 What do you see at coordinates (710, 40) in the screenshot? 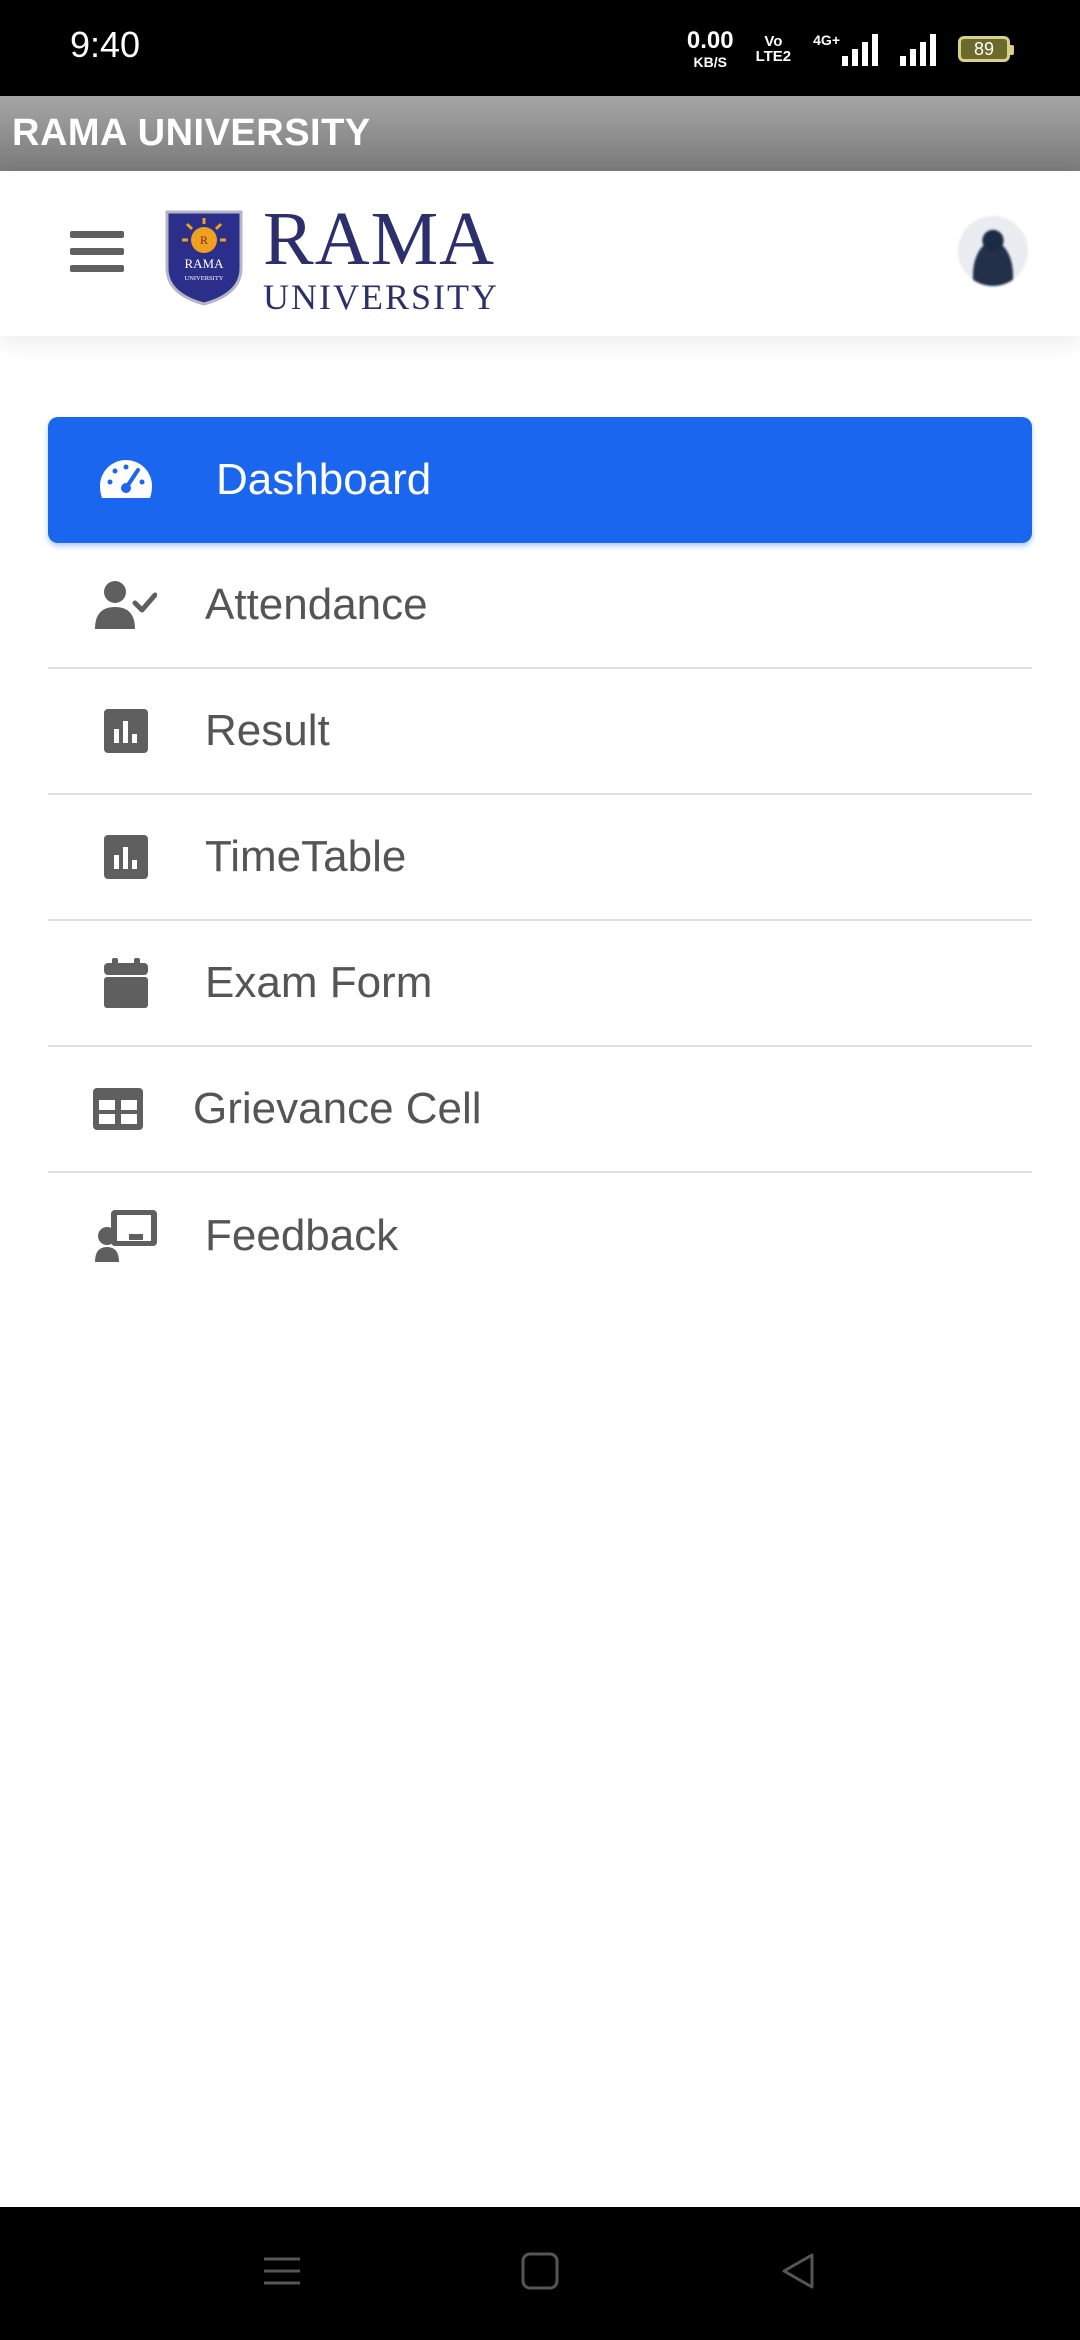
I see `network-speed-value: 0.00` at bounding box center [710, 40].